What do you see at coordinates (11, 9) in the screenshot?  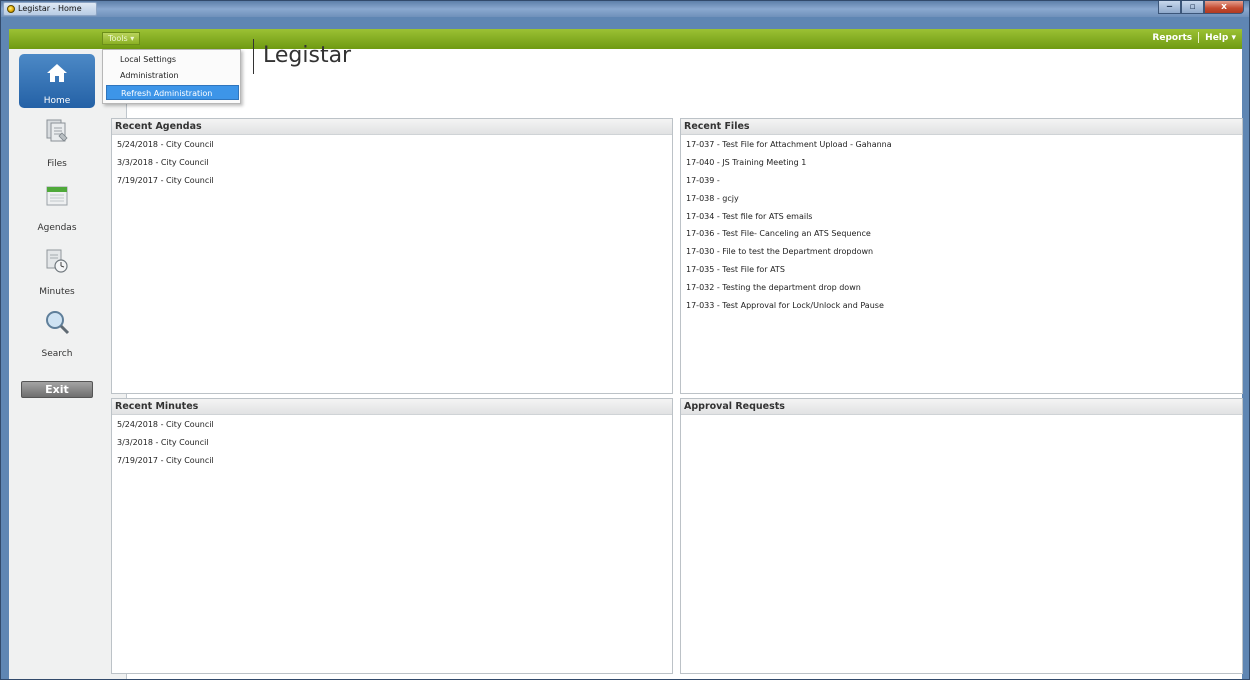 I see `app-icon` at bounding box center [11, 9].